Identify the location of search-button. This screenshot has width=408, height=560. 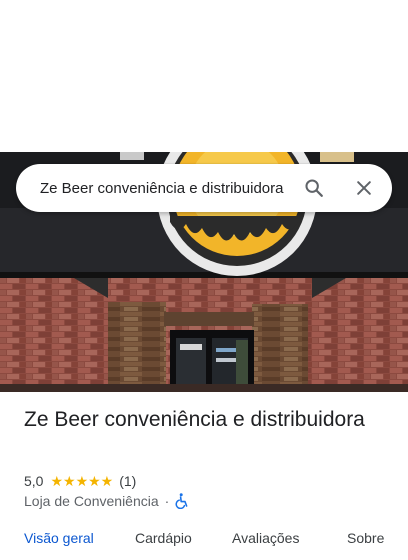
(314, 188).